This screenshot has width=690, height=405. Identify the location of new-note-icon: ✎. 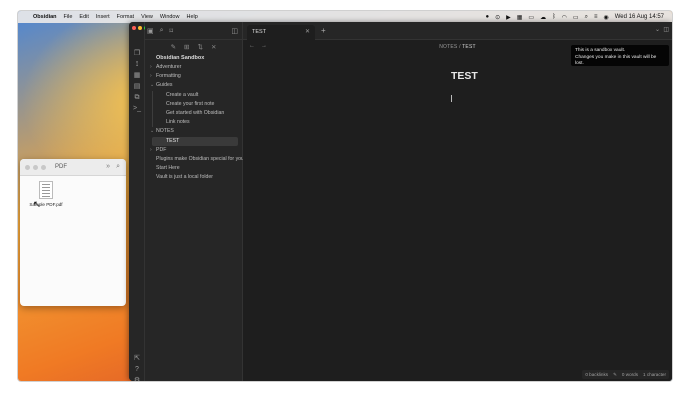
(173, 47).